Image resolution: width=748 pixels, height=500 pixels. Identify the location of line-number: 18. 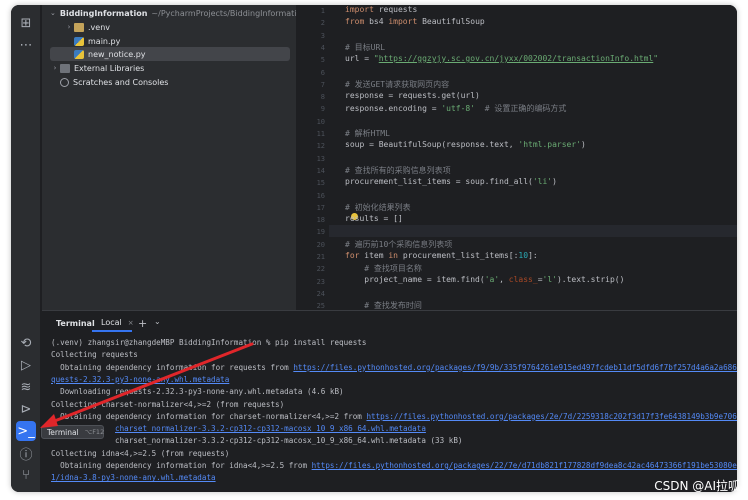
(320, 220).